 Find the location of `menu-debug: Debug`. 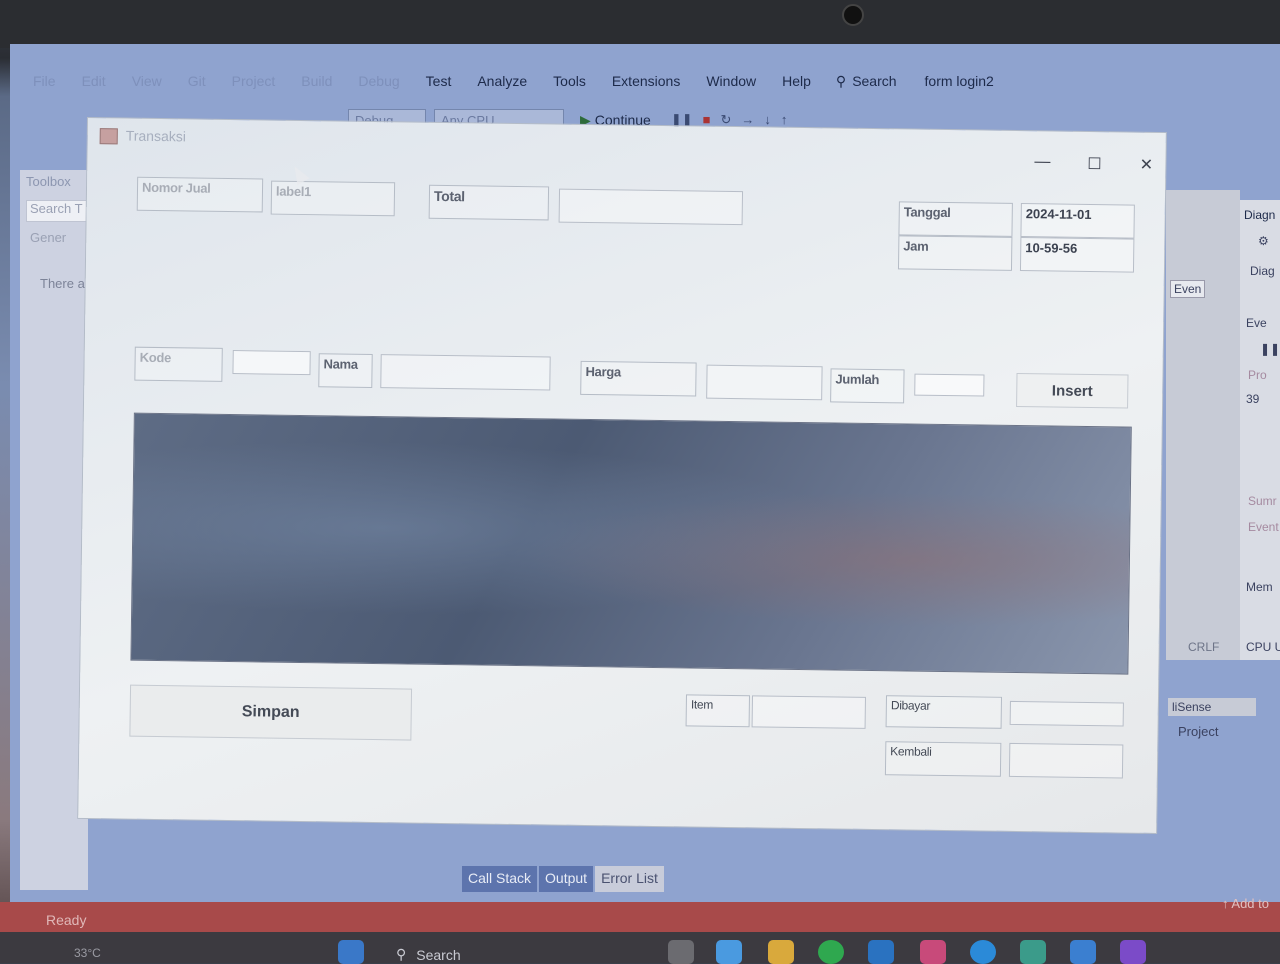

menu-debug: Debug is located at coordinates (378, 81).